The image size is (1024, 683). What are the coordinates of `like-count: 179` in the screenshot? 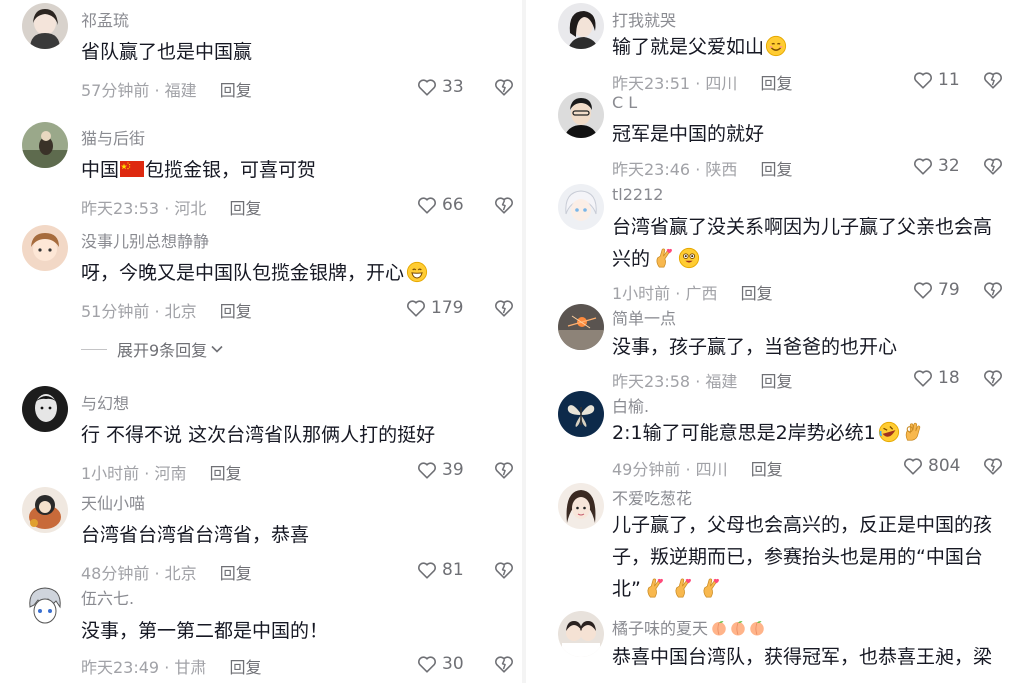 It's located at (447, 308).